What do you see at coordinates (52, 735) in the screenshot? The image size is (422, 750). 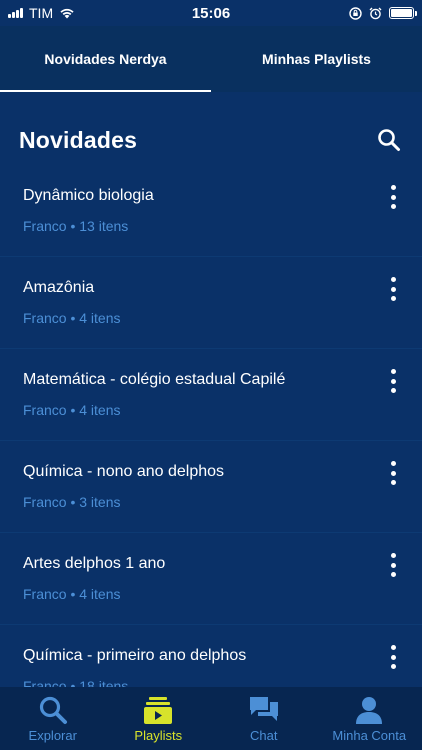 I see `nav-label: Explorar` at bounding box center [52, 735].